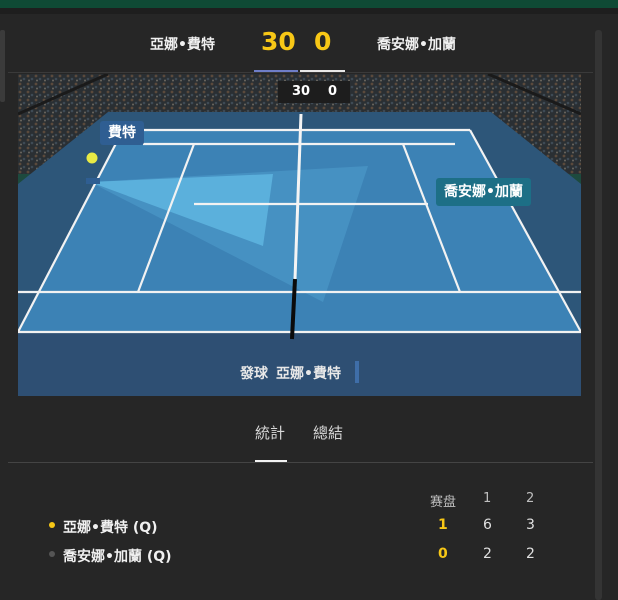 The height and width of the screenshot is (600, 618). Describe the element at coordinates (309, 4) in the screenshot. I see `top-bar` at that location.